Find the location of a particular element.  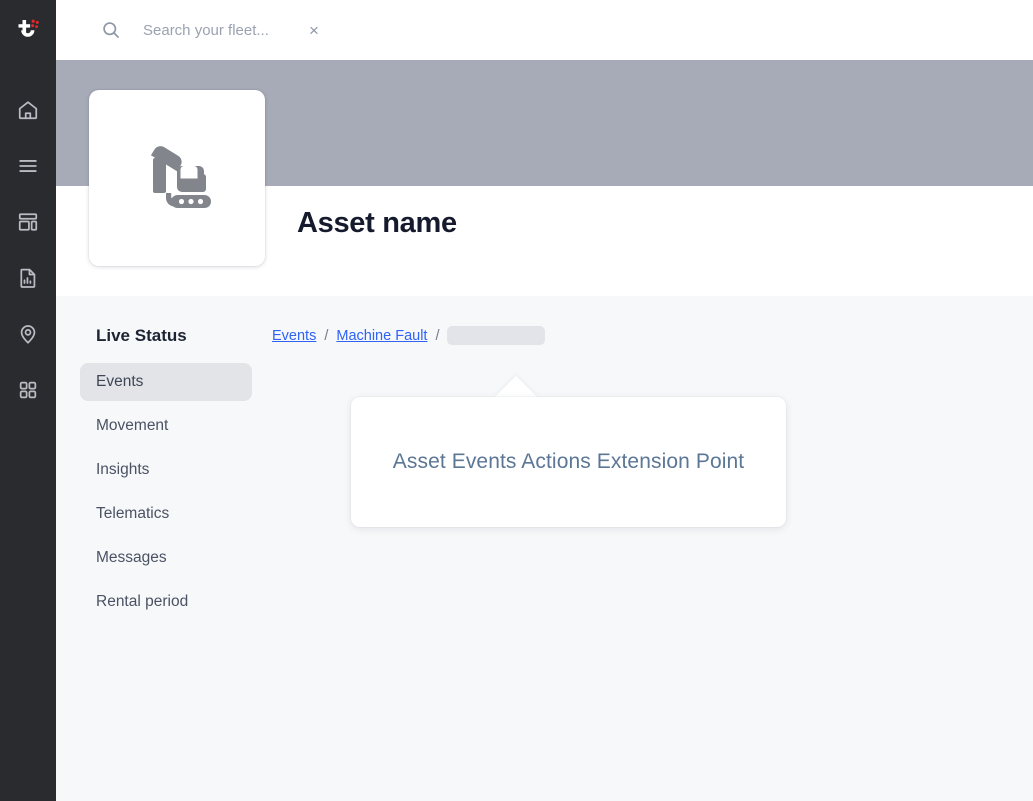

breadcrumb-link-machine-fault: Machine Fault is located at coordinates (381, 336).